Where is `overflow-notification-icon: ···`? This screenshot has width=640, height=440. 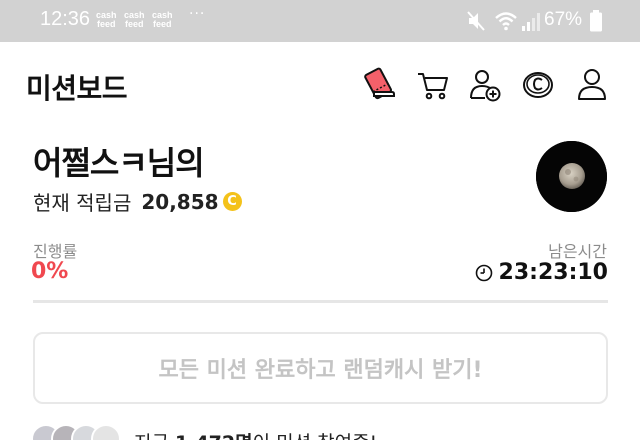
overflow-notification-icon: ··· is located at coordinates (197, 14).